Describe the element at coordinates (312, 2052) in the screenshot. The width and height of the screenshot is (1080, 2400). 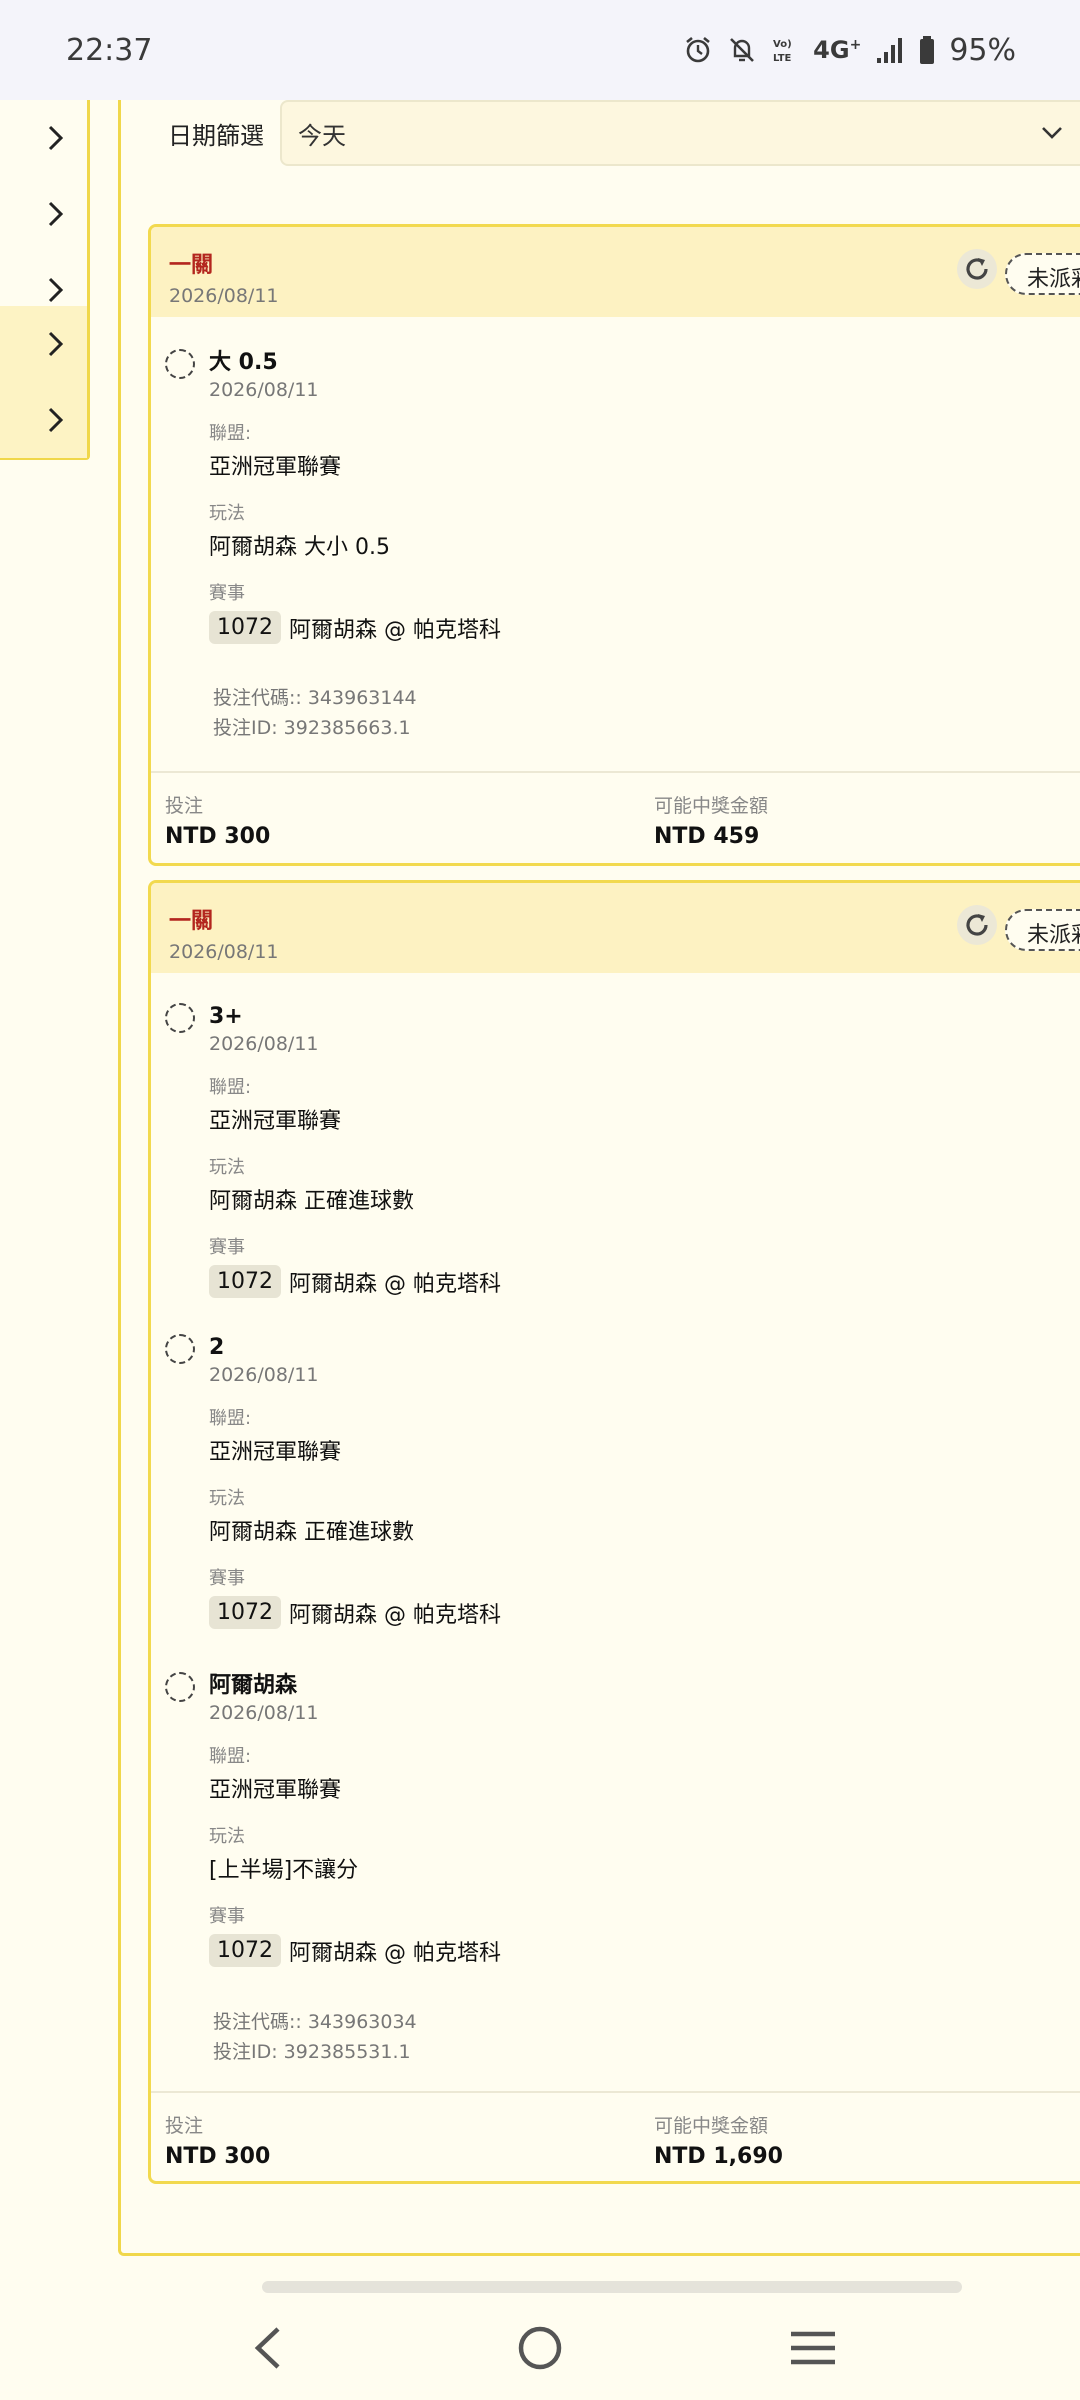
I see `bet-id: 投注ID: 392385531.1` at that location.